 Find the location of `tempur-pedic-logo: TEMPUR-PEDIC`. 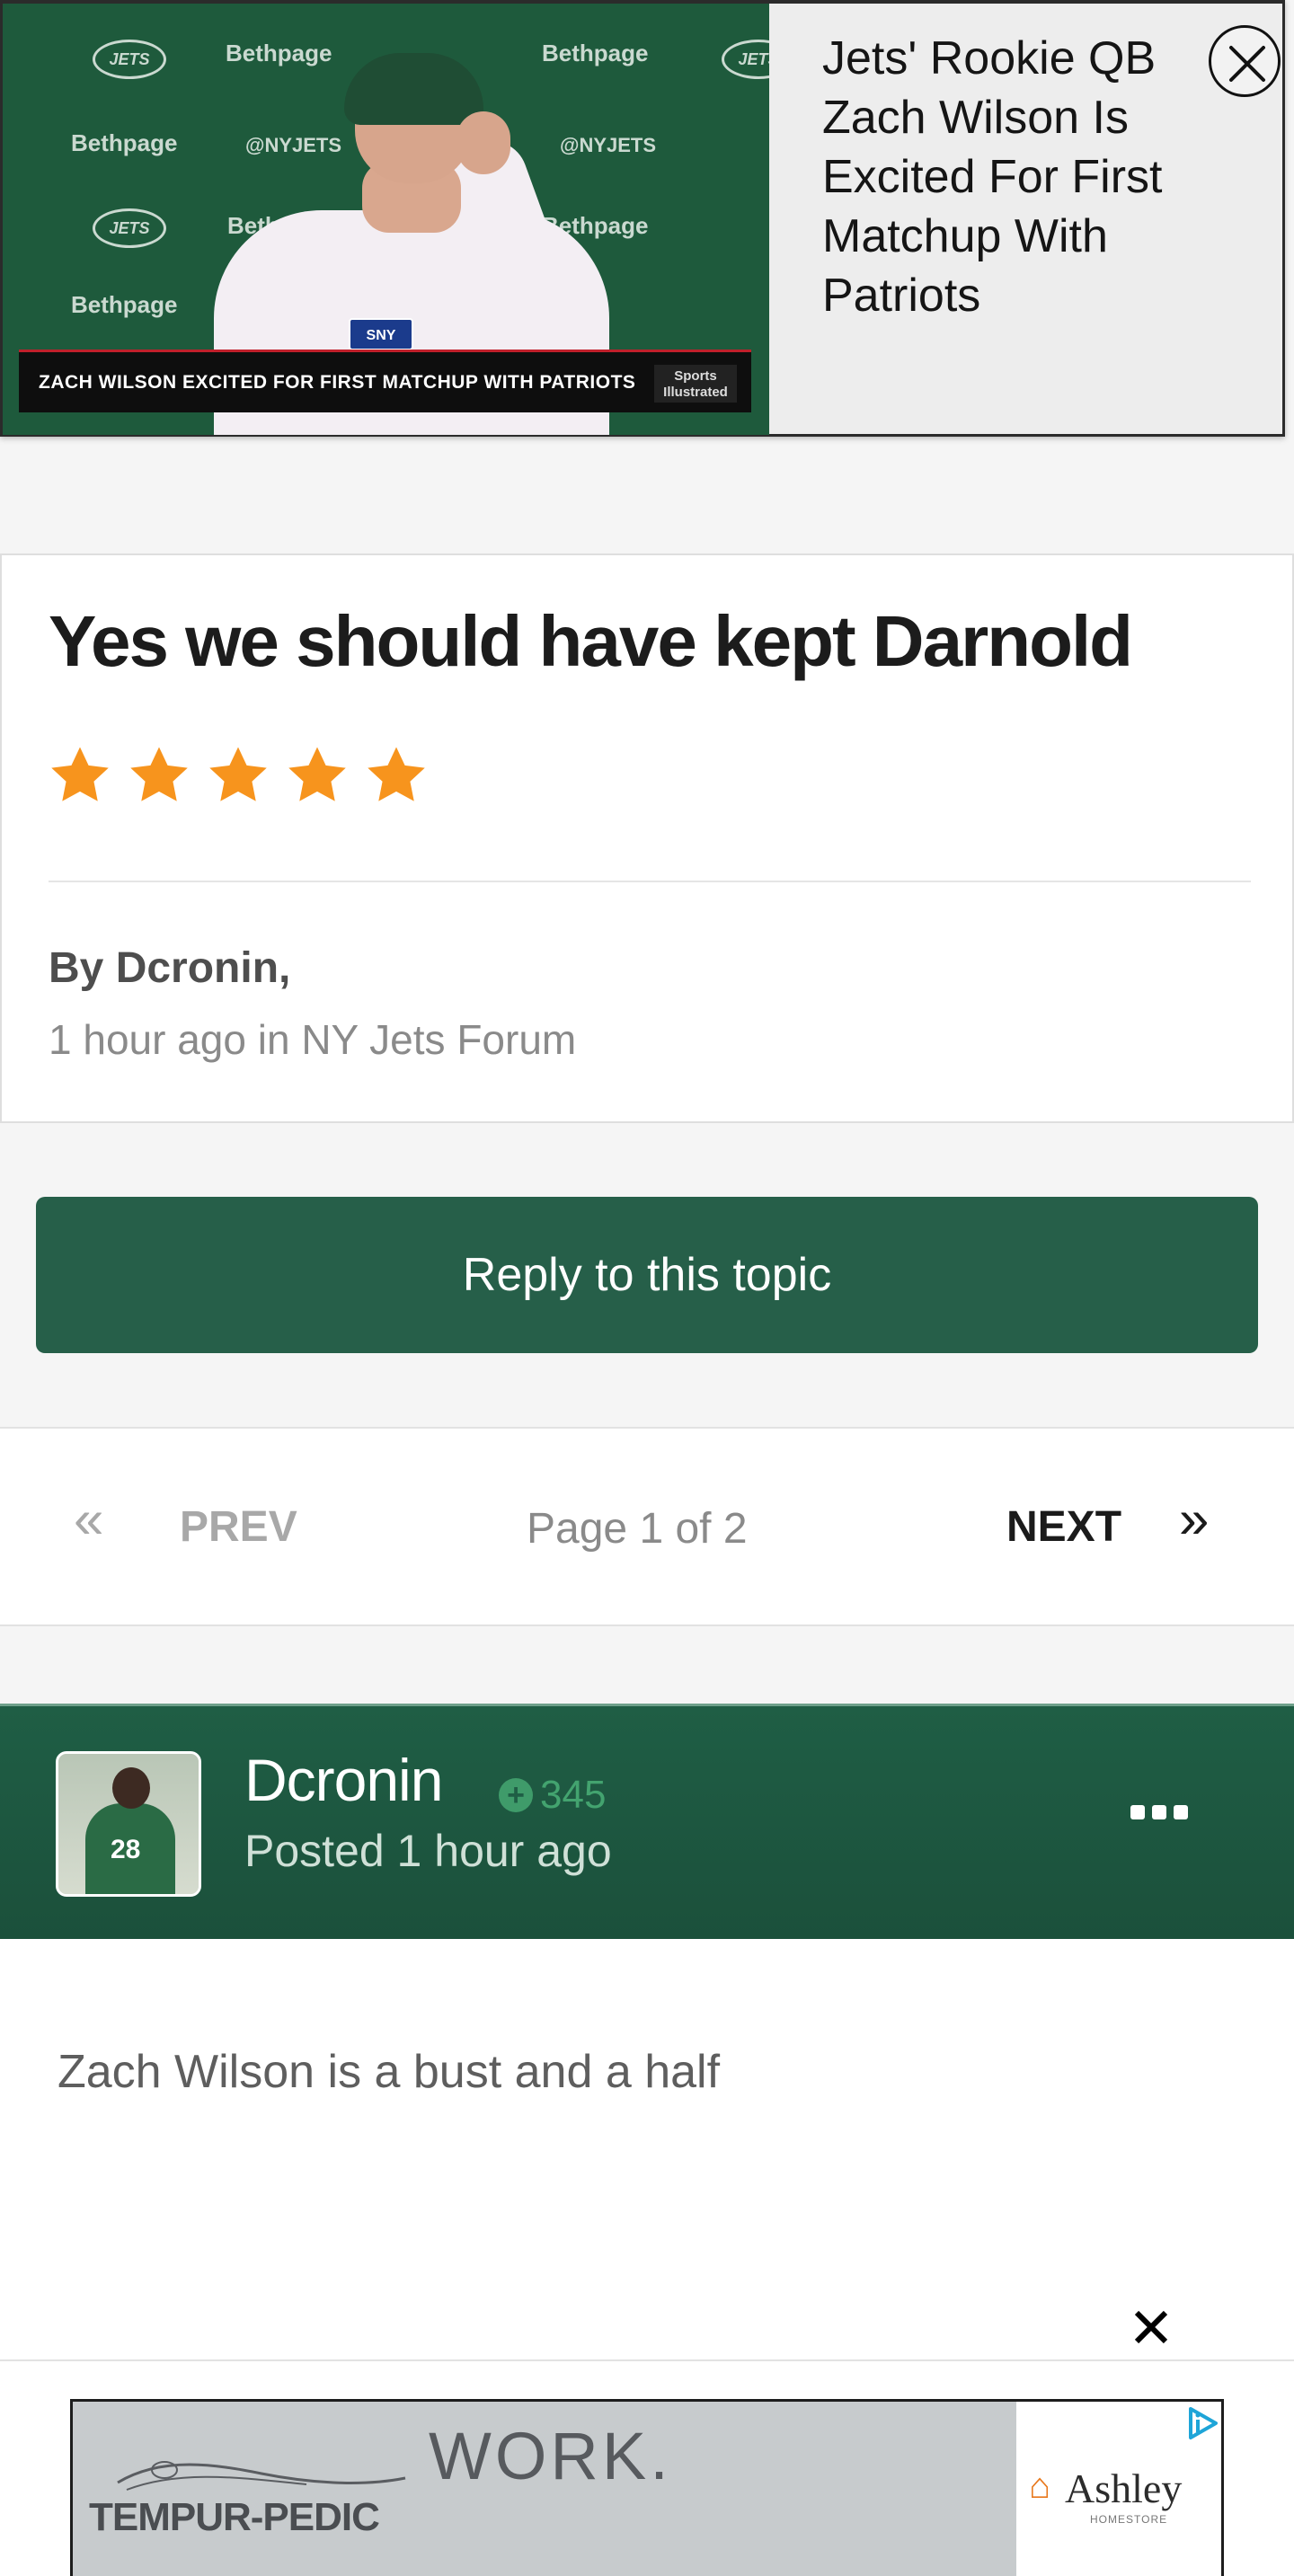

tempur-pedic-logo: TEMPUR-PEDIC is located at coordinates (234, 2517).